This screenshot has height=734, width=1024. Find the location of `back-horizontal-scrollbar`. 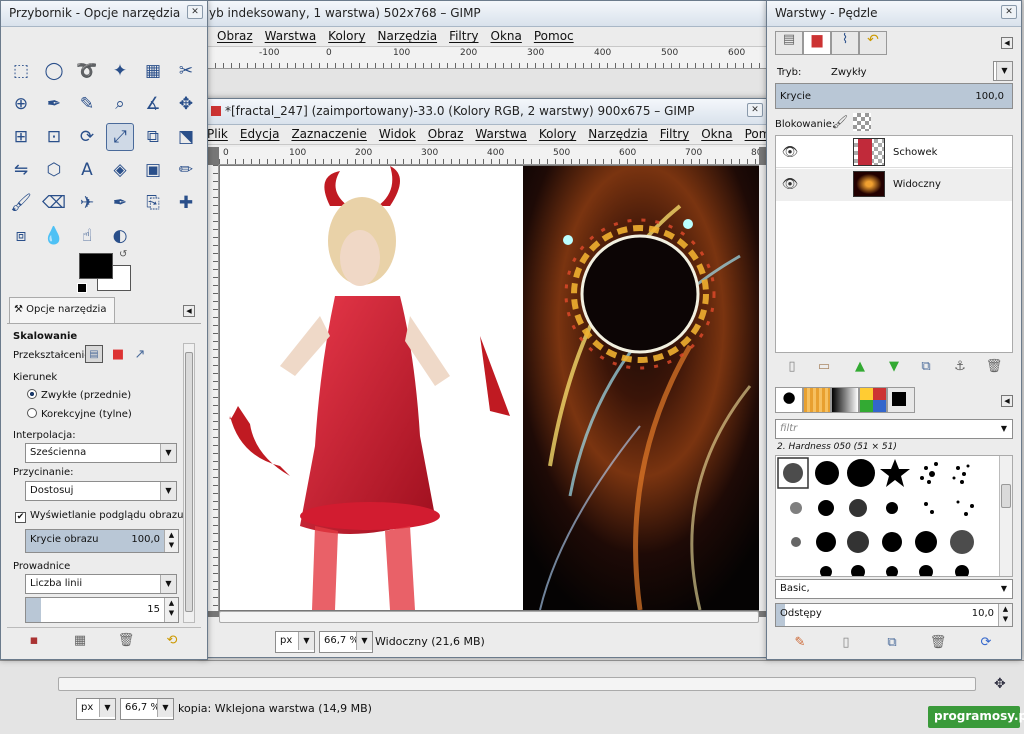

back-horizontal-scrollbar is located at coordinates (517, 684).